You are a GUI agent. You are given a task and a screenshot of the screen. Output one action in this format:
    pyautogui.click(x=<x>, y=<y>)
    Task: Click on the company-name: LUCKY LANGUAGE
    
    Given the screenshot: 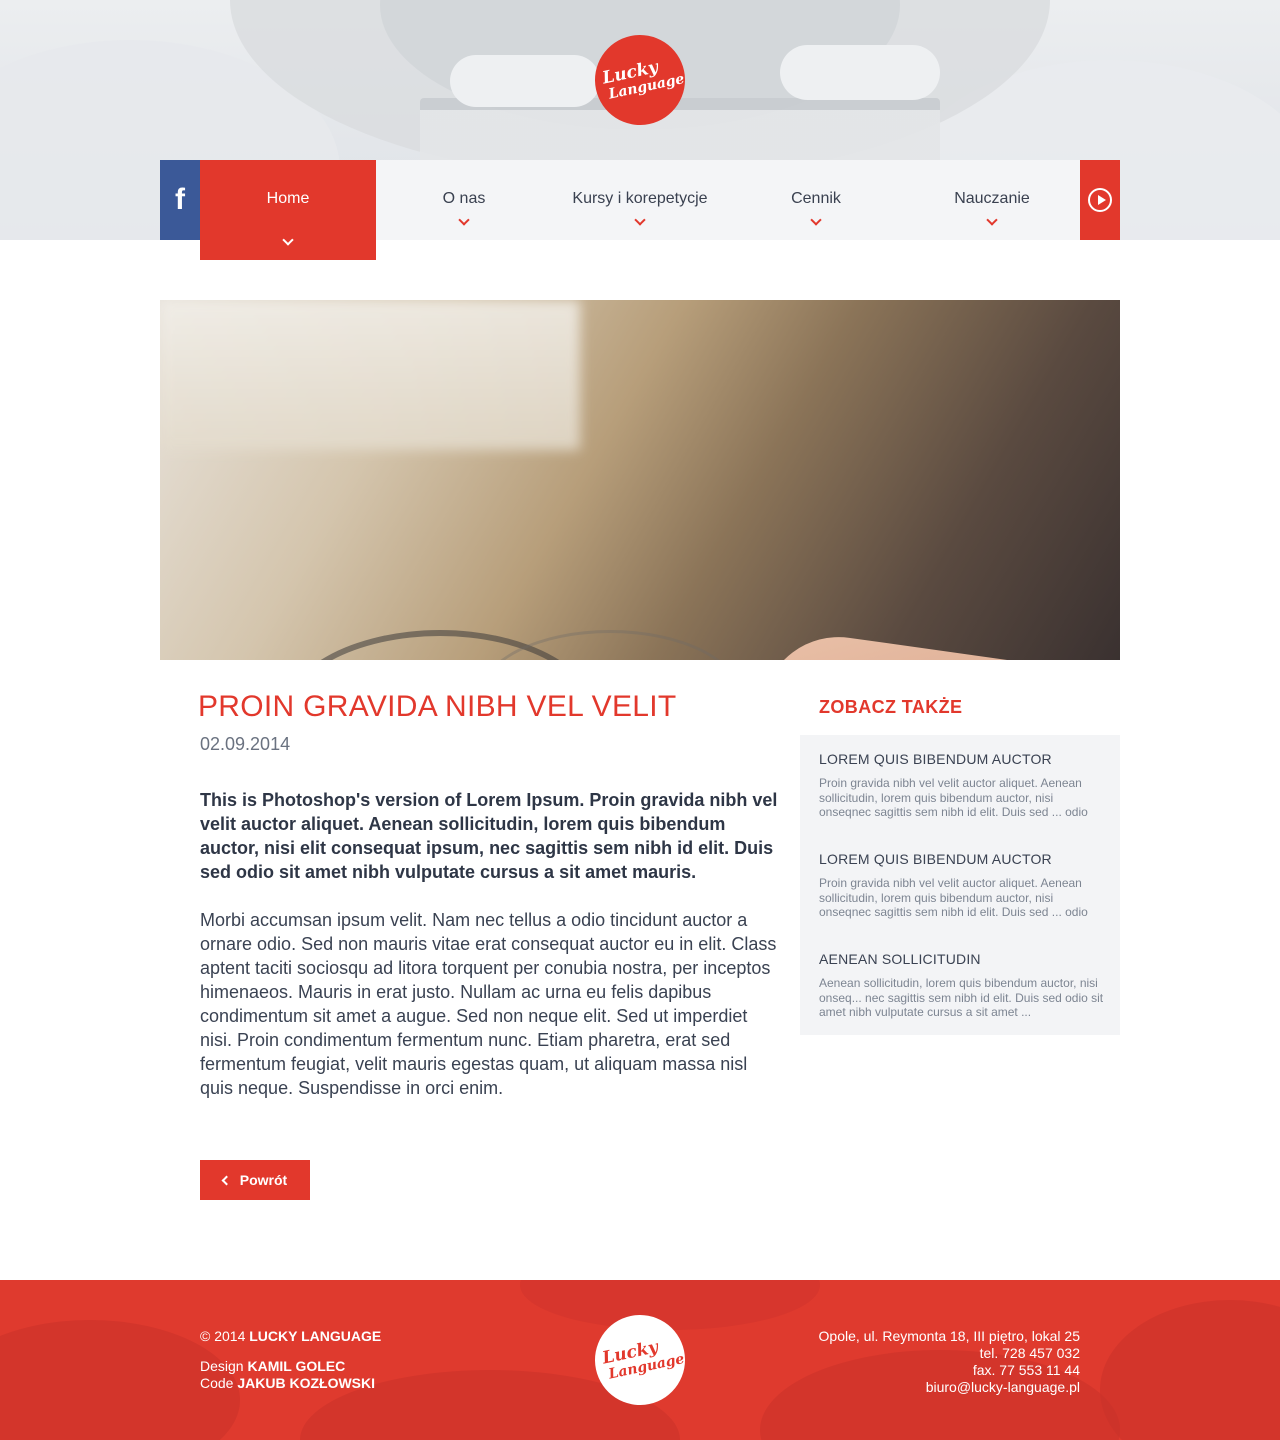 What is the action you would take?
    pyautogui.click(x=315, y=1336)
    